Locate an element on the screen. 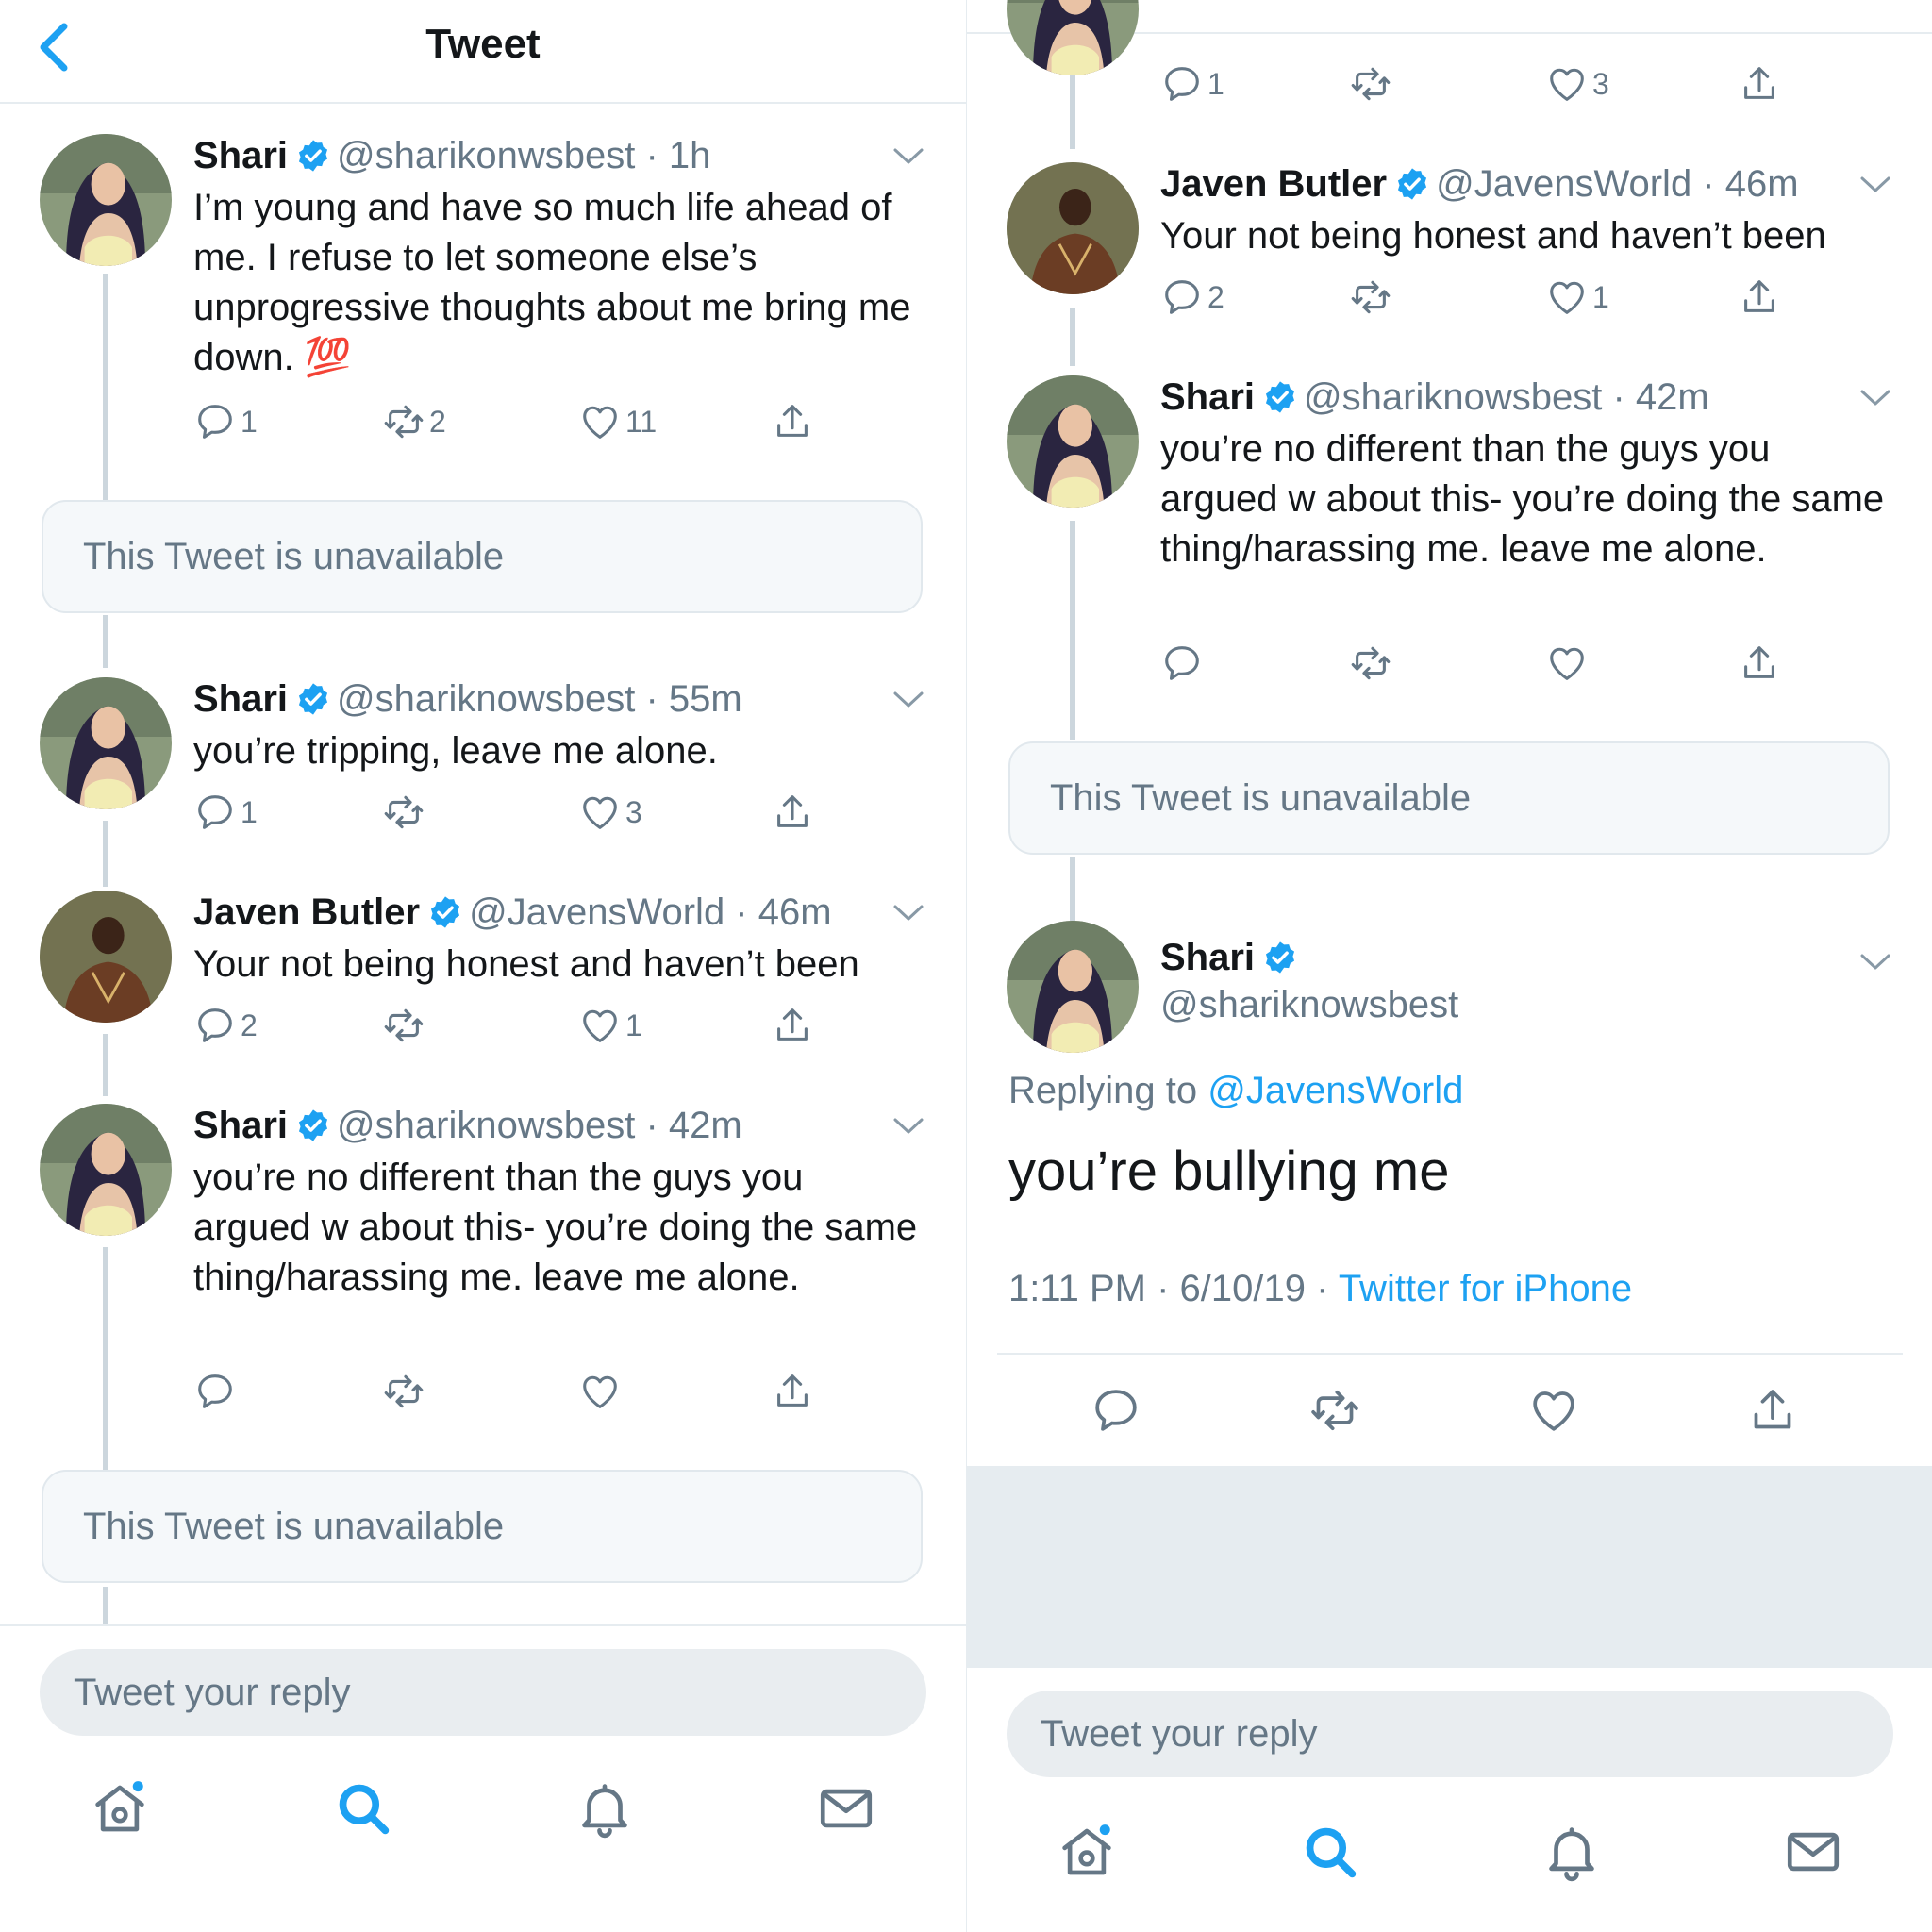 This screenshot has width=1932, height=1932. tweet-header: Shari @sharikonwsbest · 1h is located at coordinates (561, 156).